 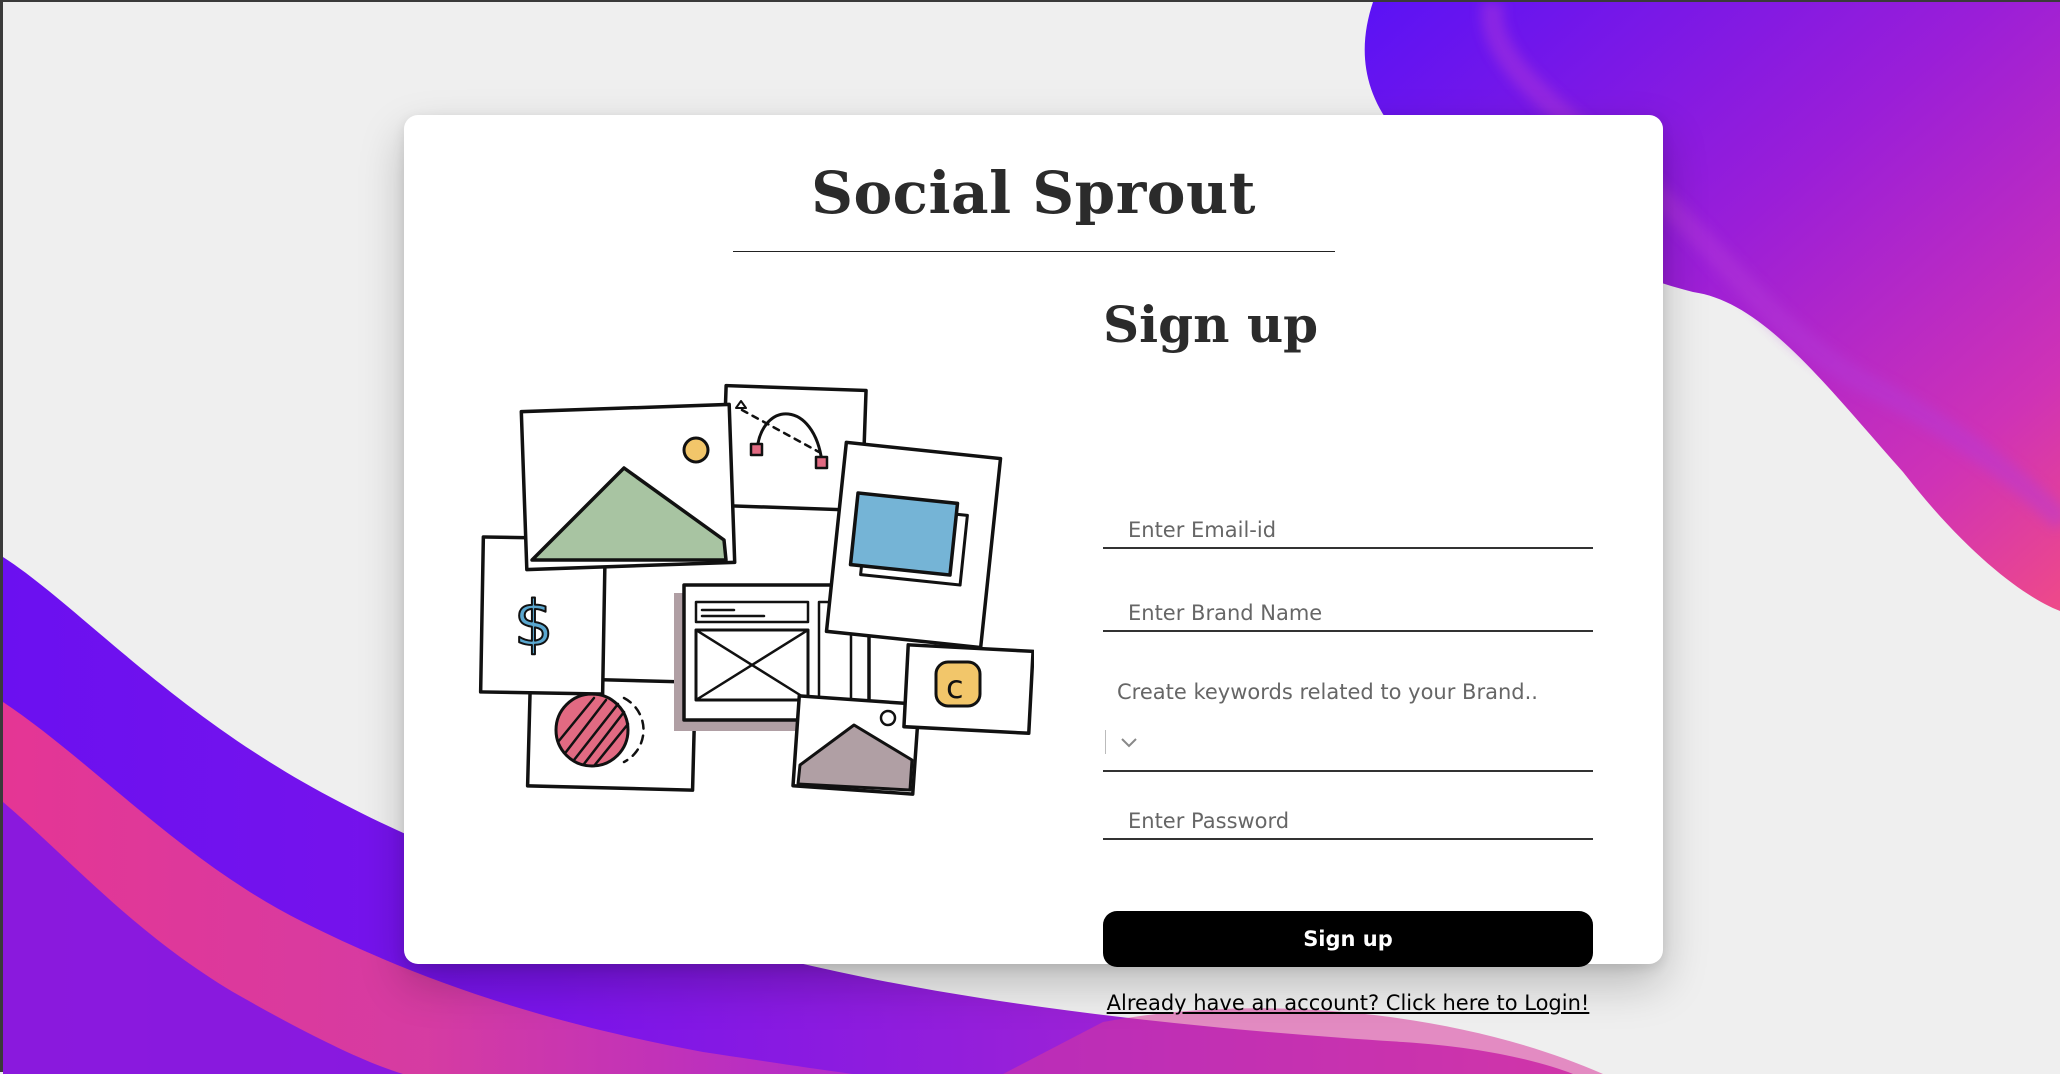 I want to click on email-field, so click(x=1348, y=531).